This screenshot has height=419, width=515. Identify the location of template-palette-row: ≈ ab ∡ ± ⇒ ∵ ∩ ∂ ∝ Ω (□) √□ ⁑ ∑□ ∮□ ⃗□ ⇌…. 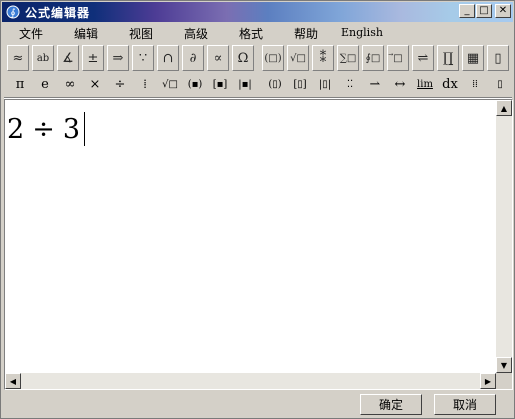
(258, 59).